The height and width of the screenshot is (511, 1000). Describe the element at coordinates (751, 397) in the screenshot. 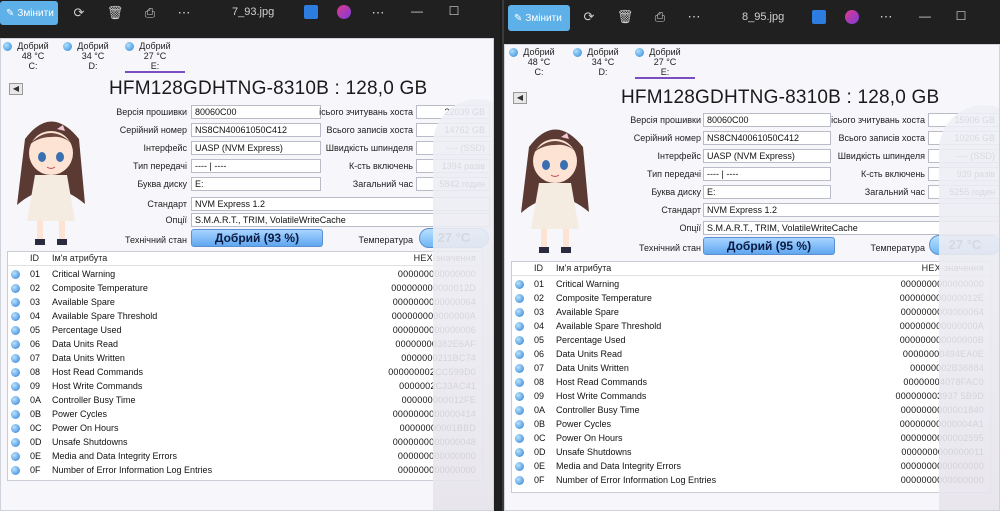

I see `table-row: 09 Host Write Commands 000000003937 5B9D` at that location.